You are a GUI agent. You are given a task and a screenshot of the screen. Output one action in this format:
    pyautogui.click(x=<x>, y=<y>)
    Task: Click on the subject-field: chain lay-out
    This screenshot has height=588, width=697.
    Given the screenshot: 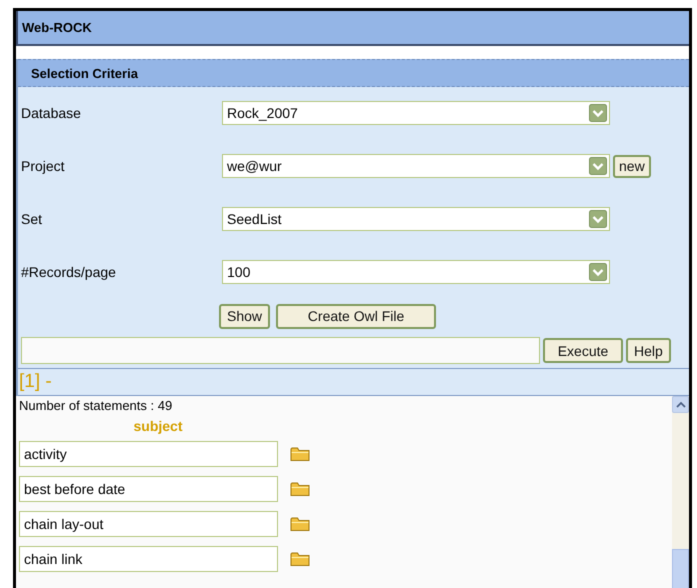 What is the action you would take?
    pyautogui.click(x=148, y=523)
    